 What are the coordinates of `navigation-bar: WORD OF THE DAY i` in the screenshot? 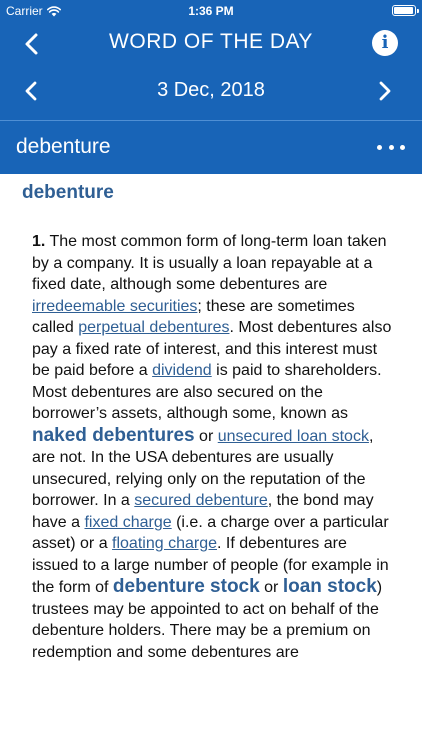 It's located at (211, 44).